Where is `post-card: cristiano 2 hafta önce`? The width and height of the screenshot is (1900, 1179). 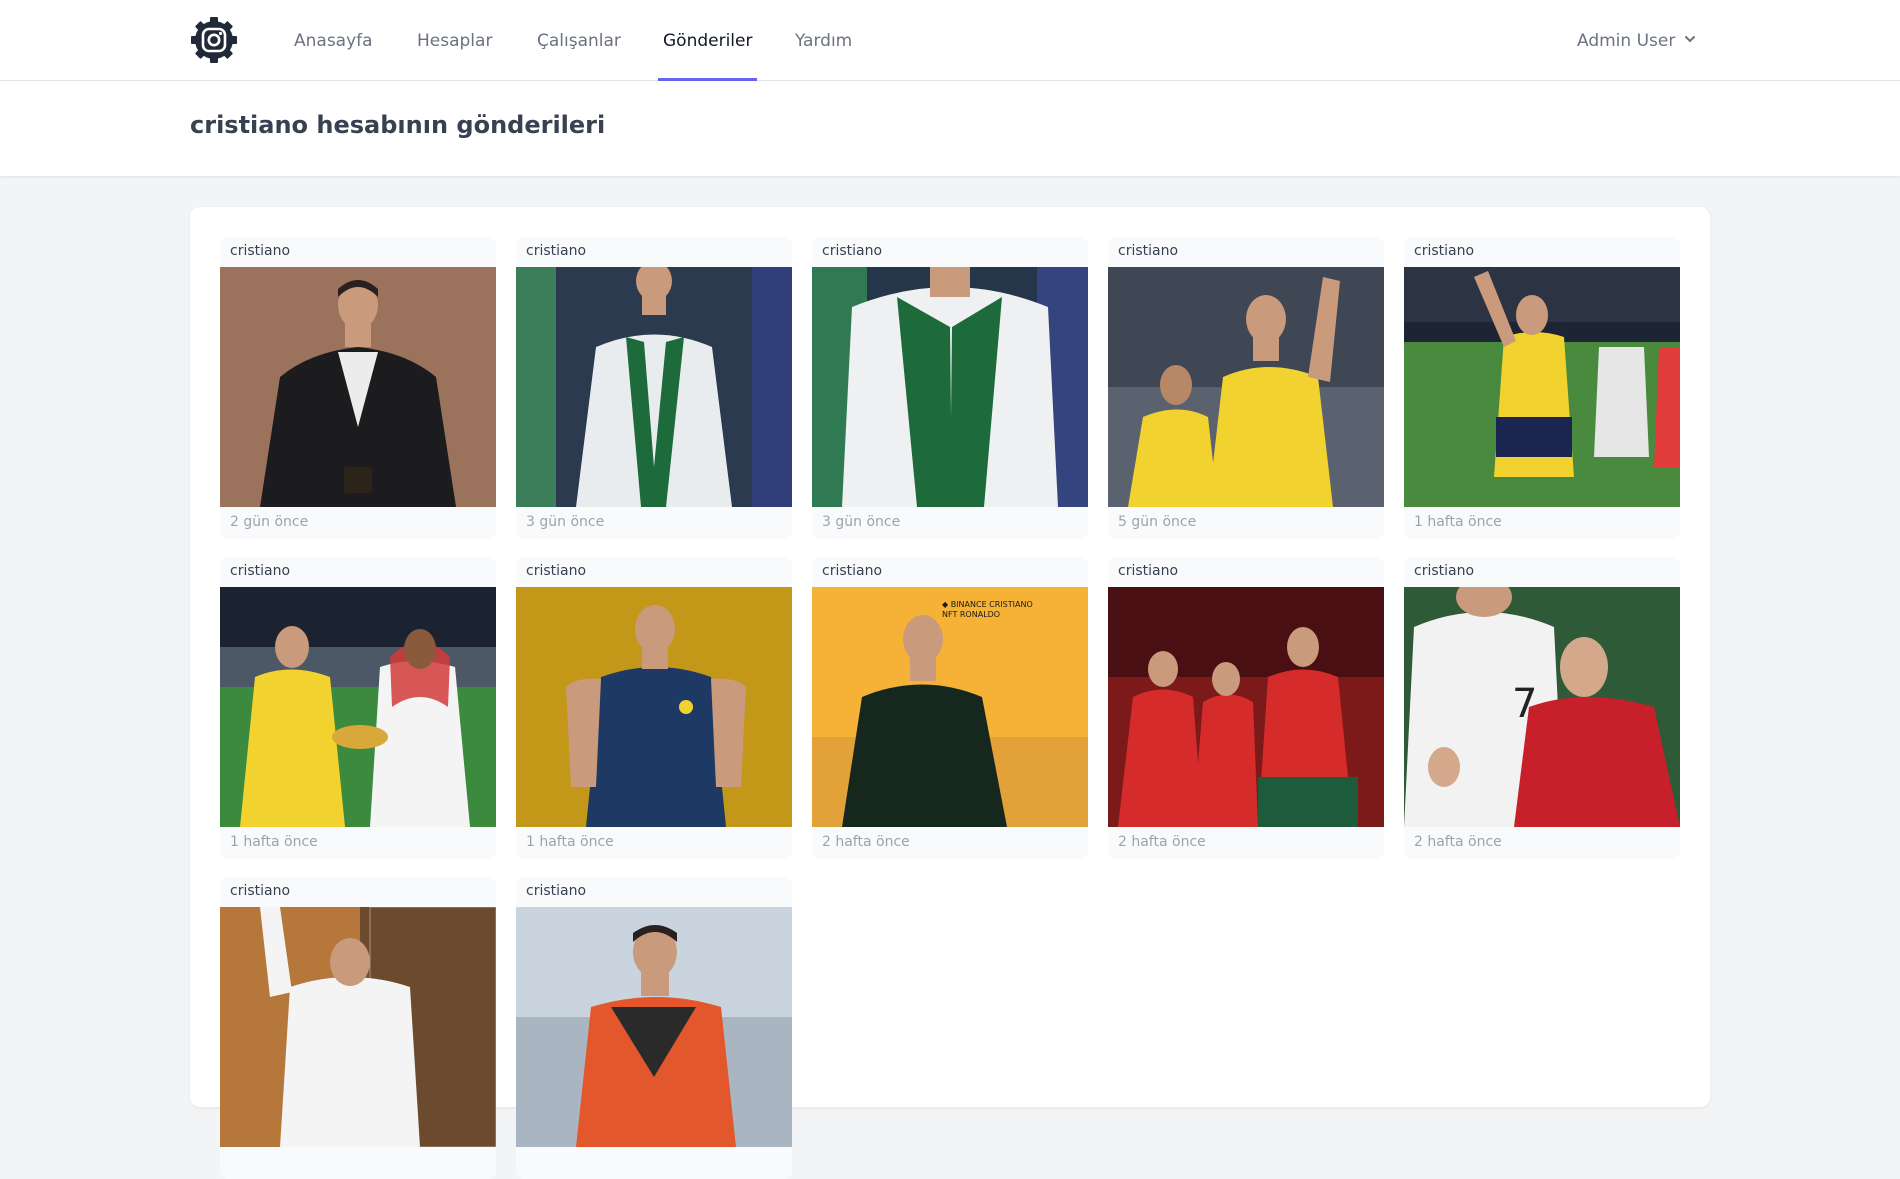 post-card: cristiano 2 hafta önce is located at coordinates (1246, 708).